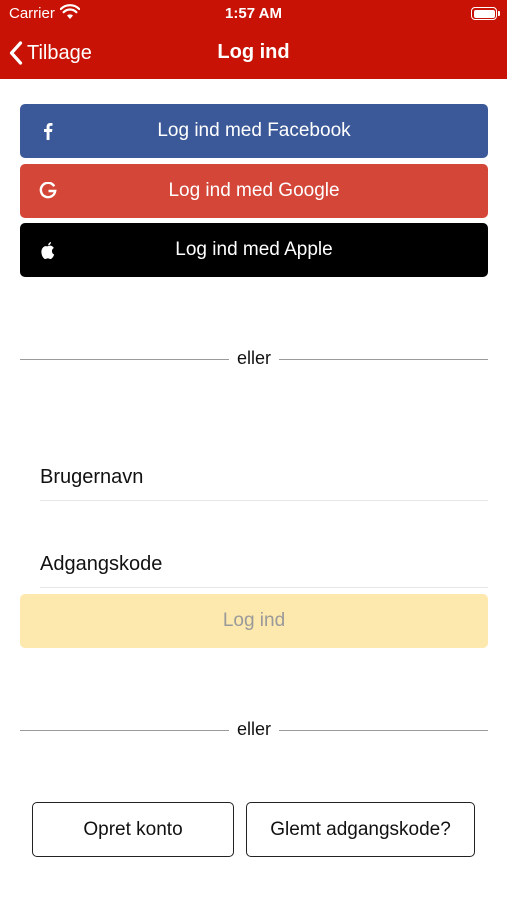 The height and width of the screenshot is (900, 507). What do you see at coordinates (264, 565) in the screenshot?
I see `password-field` at bounding box center [264, 565].